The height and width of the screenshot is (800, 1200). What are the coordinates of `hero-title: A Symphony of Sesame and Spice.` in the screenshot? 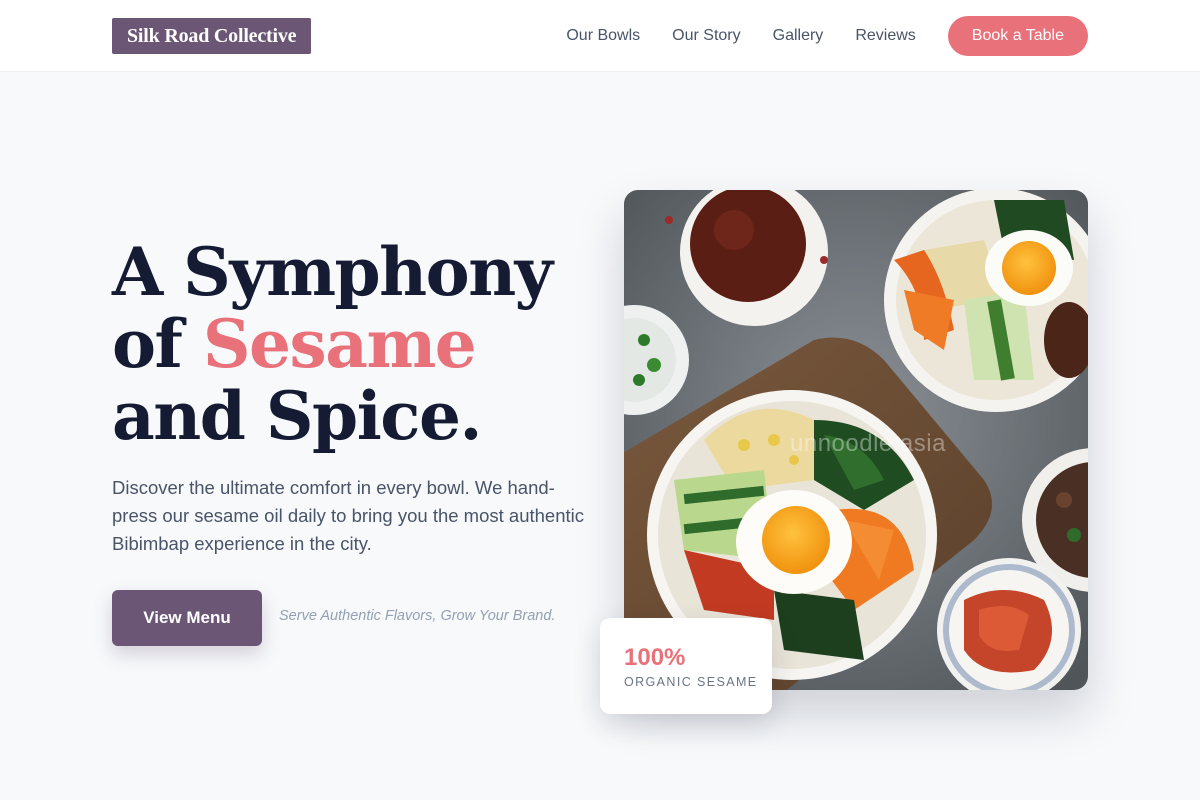 It's located at (332, 344).